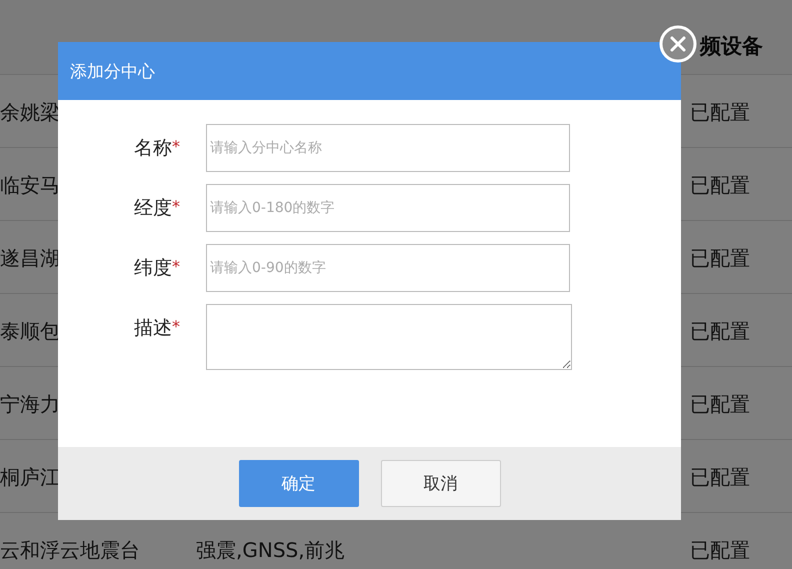 This screenshot has height=569, width=792. I want to click on cancel-button: 取消, so click(440, 483).